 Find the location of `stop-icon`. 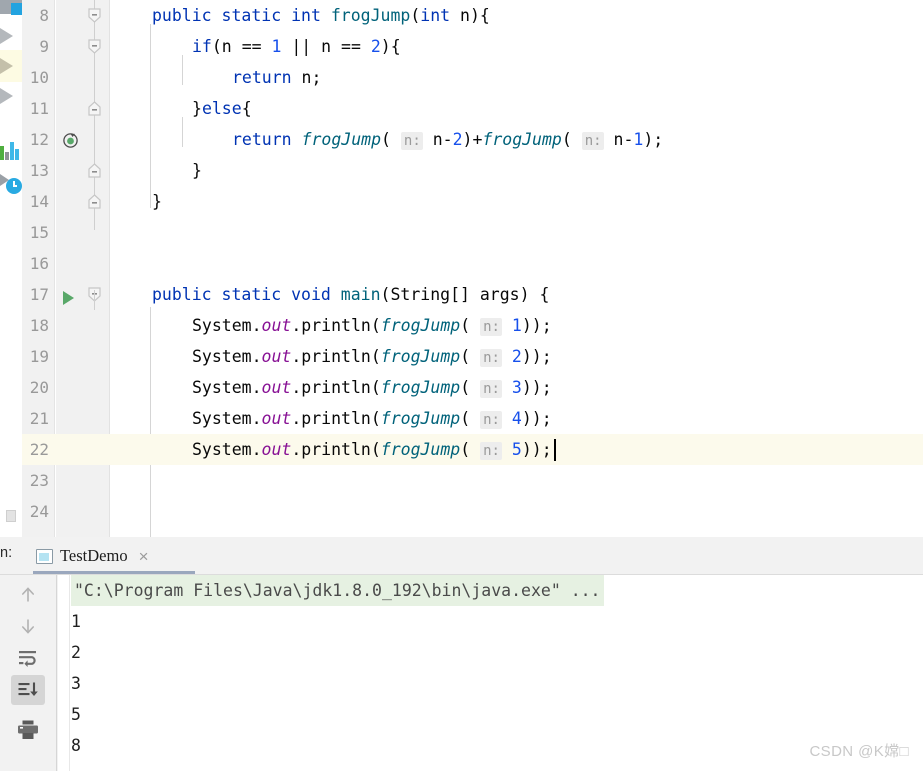

stop-icon is located at coordinates (6, 96).